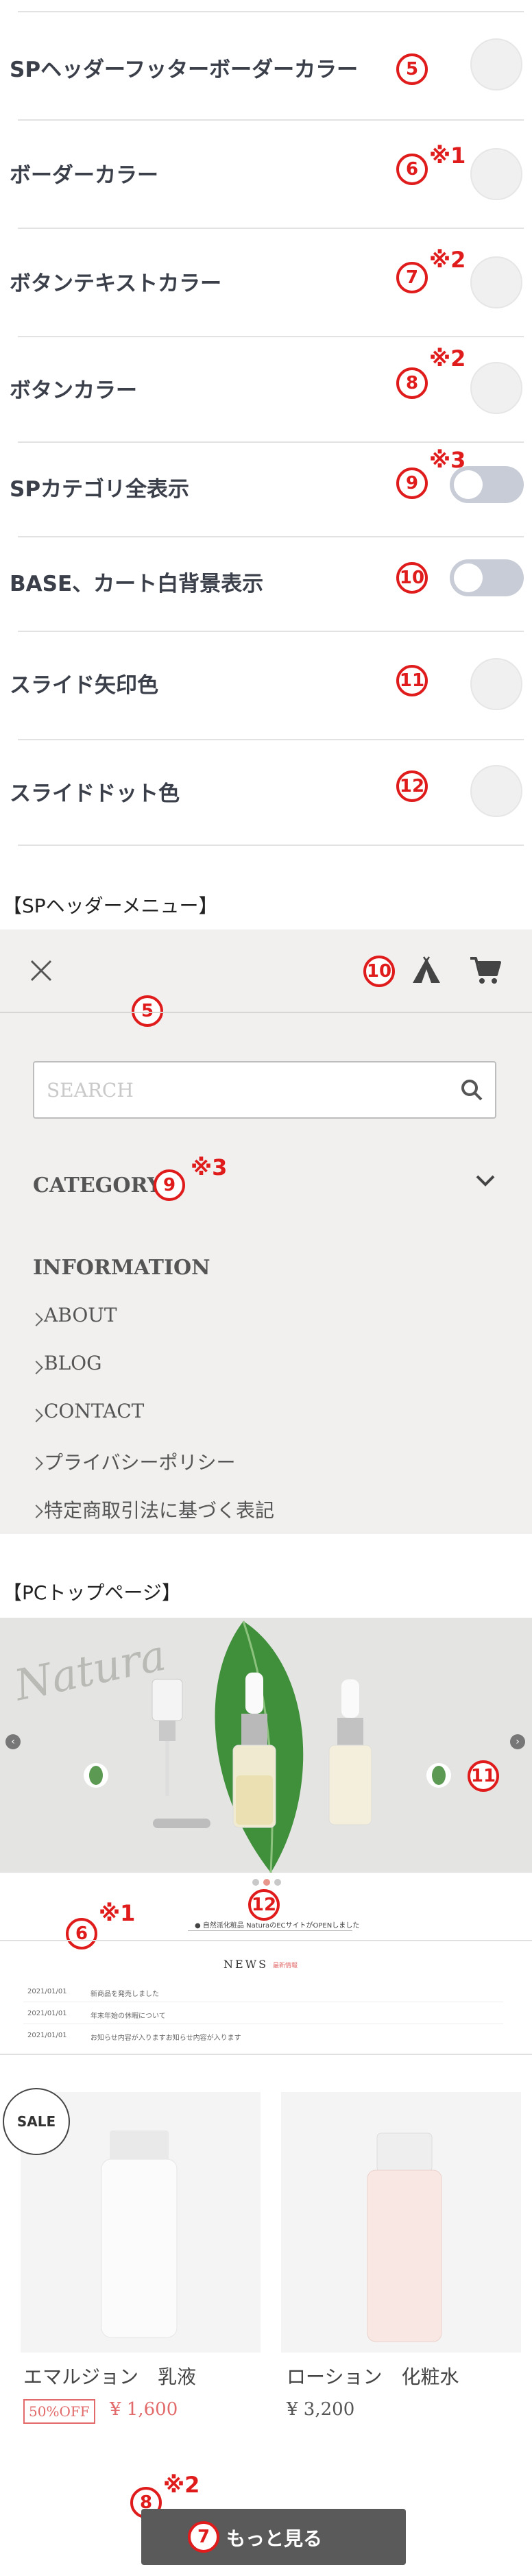 The width and height of the screenshot is (532, 2576). Describe the element at coordinates (95, 793) in the screenshot. I see `setting-label: スライドドット色` at that location.